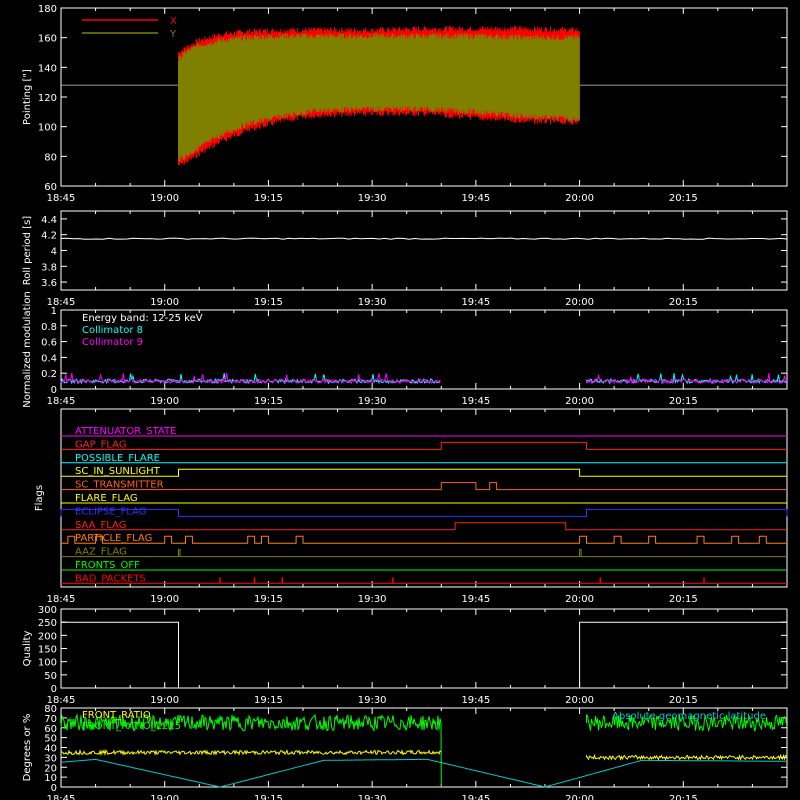 Image resolution: width=800 pixels, height=800 pixels. I want to click on y-tick-label: 150, so click(47, 650).